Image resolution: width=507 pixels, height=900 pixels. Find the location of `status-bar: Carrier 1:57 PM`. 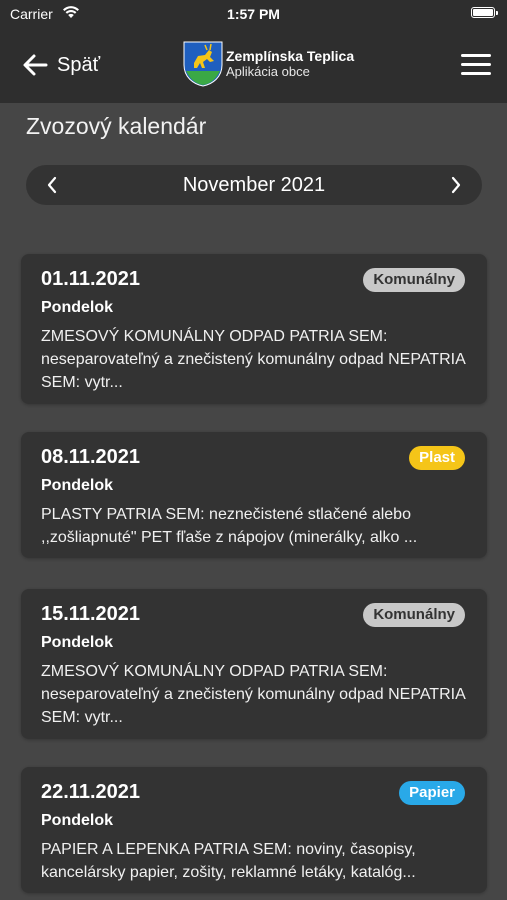

status-bar: Carrier 1:57 PM is located at coordinates (253, 15).